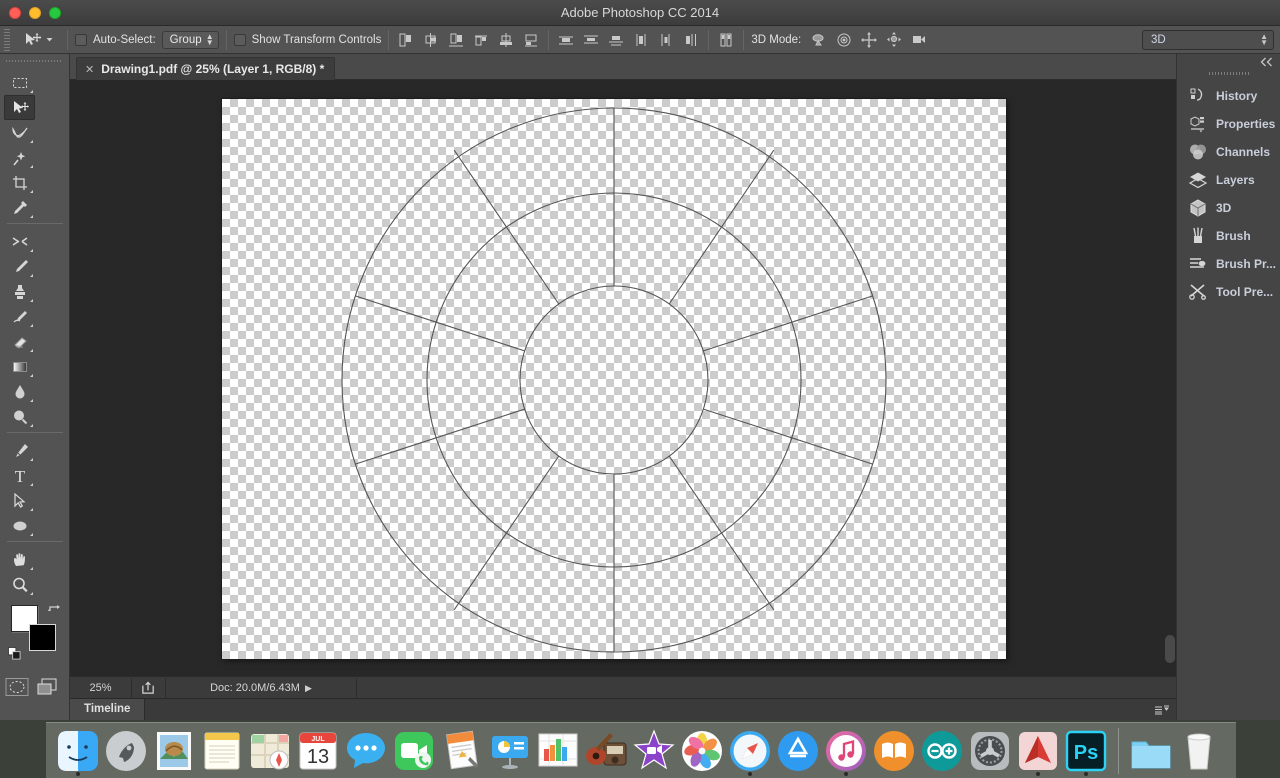 The height and width of the screenshot is (778, 1280). I want to click on gradient-tool, so click(19, 366).